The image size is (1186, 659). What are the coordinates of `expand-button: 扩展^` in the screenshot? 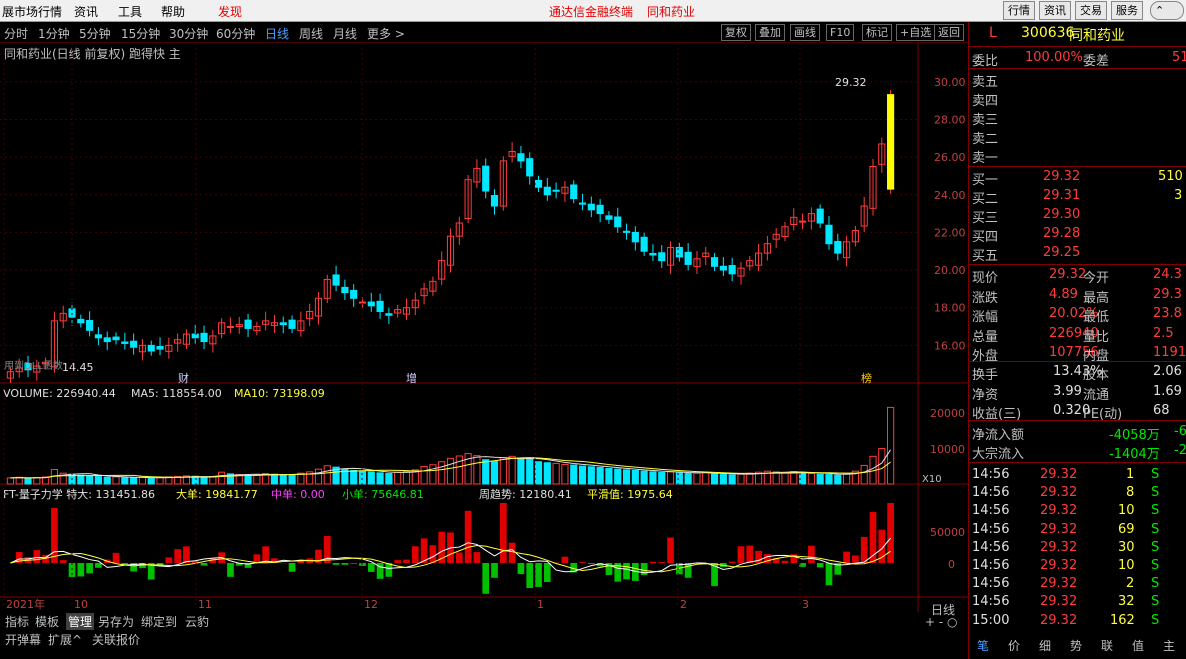 It's located at (65, 639).